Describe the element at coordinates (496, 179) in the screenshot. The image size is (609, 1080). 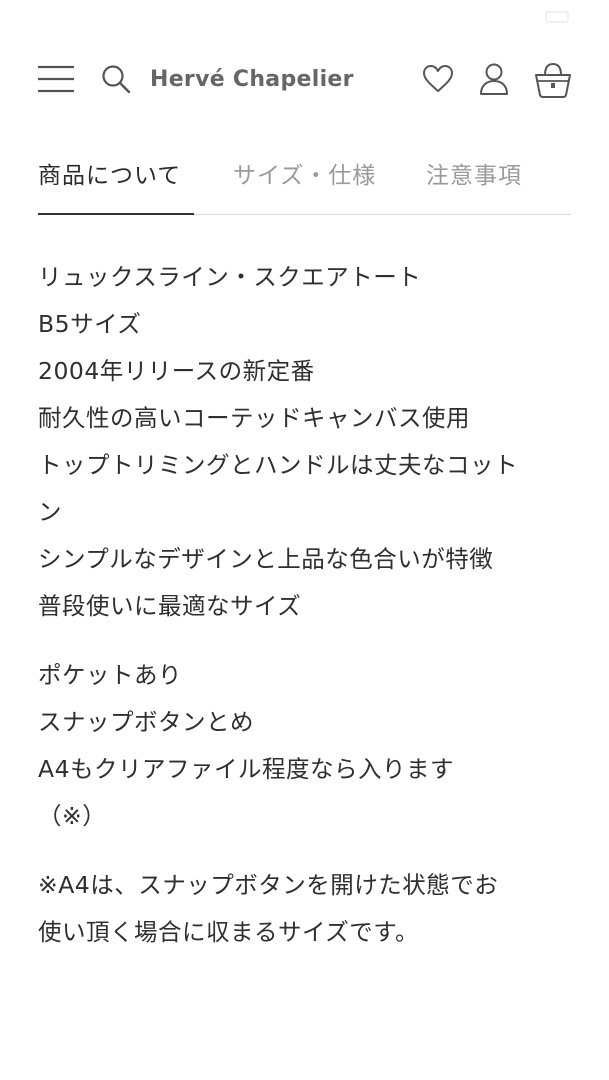
I see `tab-notes: 注意事項` at that location.